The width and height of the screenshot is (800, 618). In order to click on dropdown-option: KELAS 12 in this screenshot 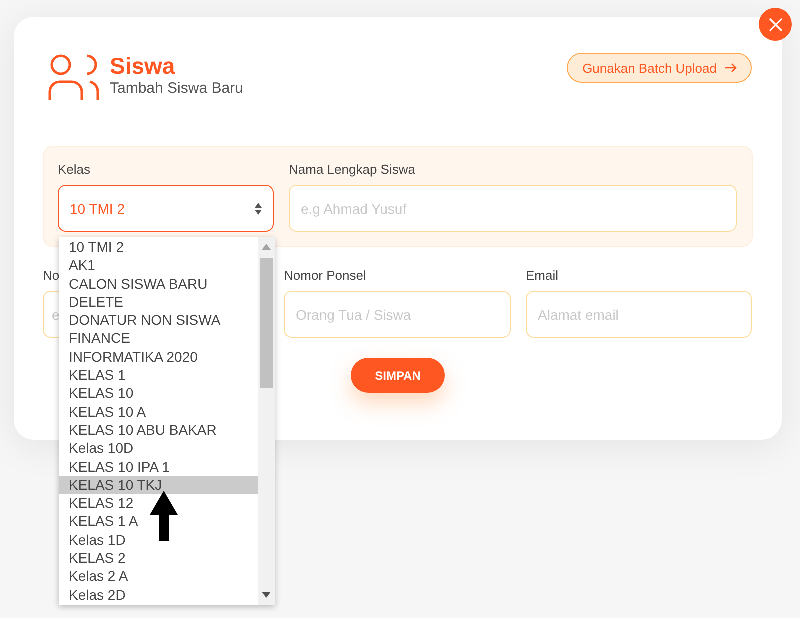, I will do `click(158, 503)`.